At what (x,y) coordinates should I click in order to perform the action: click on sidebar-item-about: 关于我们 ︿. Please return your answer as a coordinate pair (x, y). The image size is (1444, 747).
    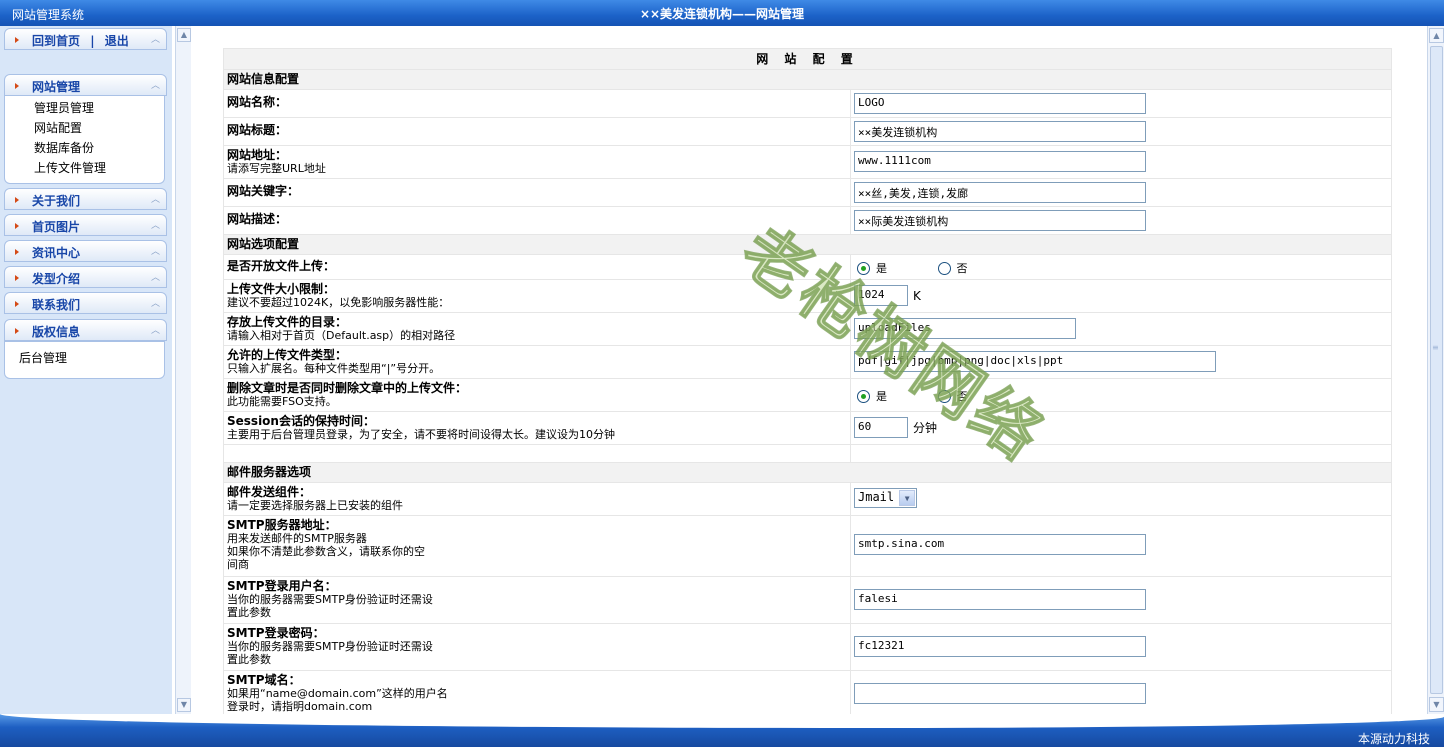
    Looking at the image, I should click on (85, 199).